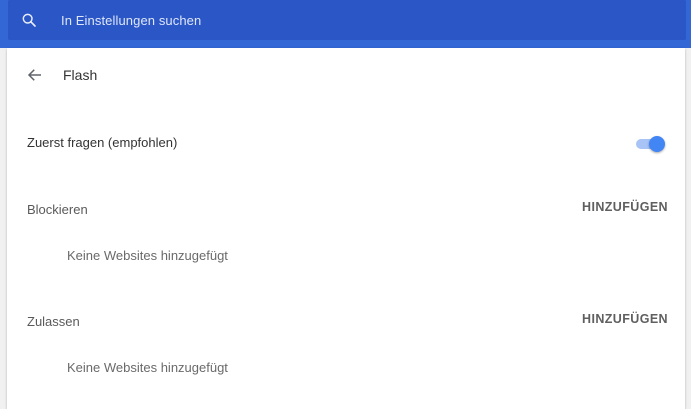  I want to click on page-title: Flash, so click(80, 75).